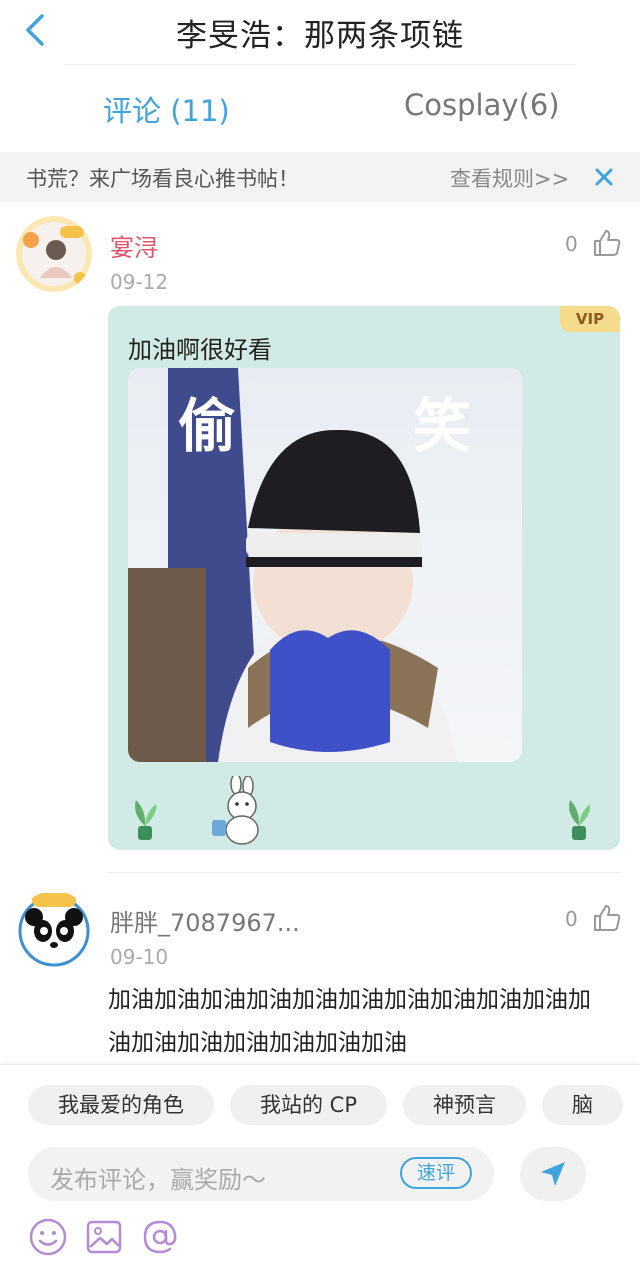 The width and height of the screenshot is (640, 1276). I want to click on nav-bar: 李旻浩：那两条项链, so click(320, 32).